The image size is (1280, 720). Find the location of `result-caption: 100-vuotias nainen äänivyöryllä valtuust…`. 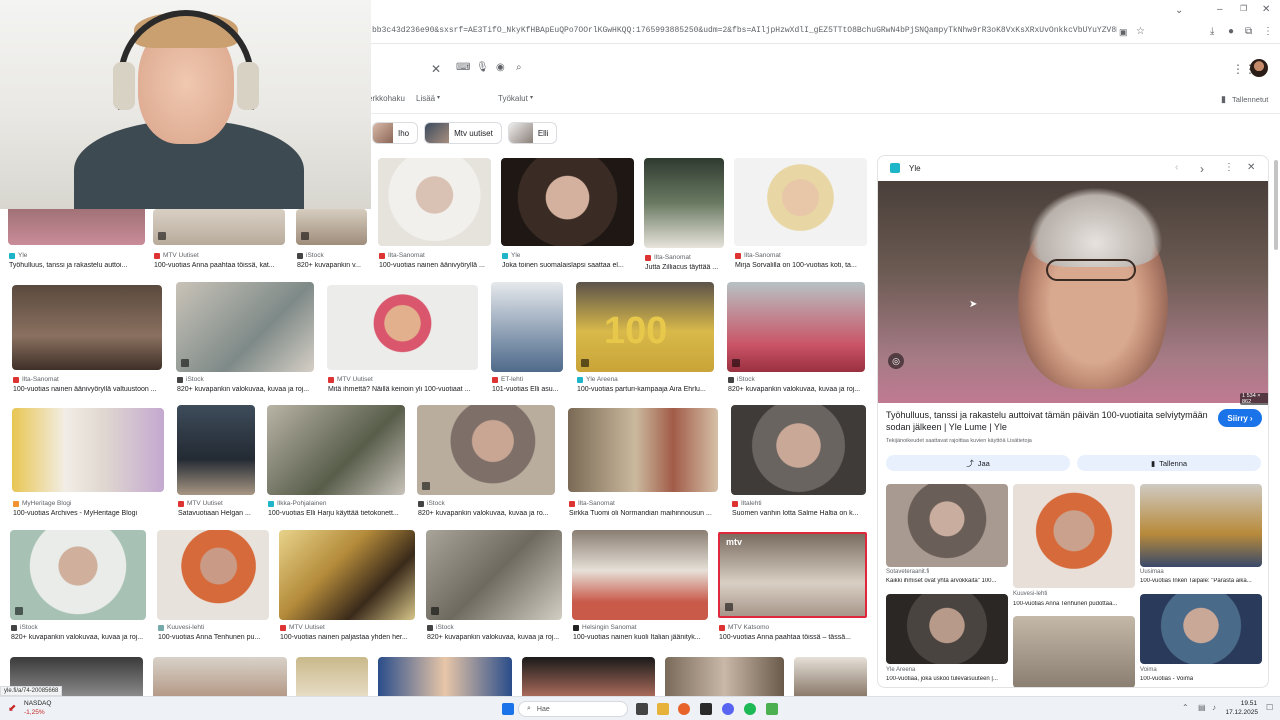

result-caption: 100-vuotias nainen äänivyöryllä valtuust… is located at coordinates (87, 389).